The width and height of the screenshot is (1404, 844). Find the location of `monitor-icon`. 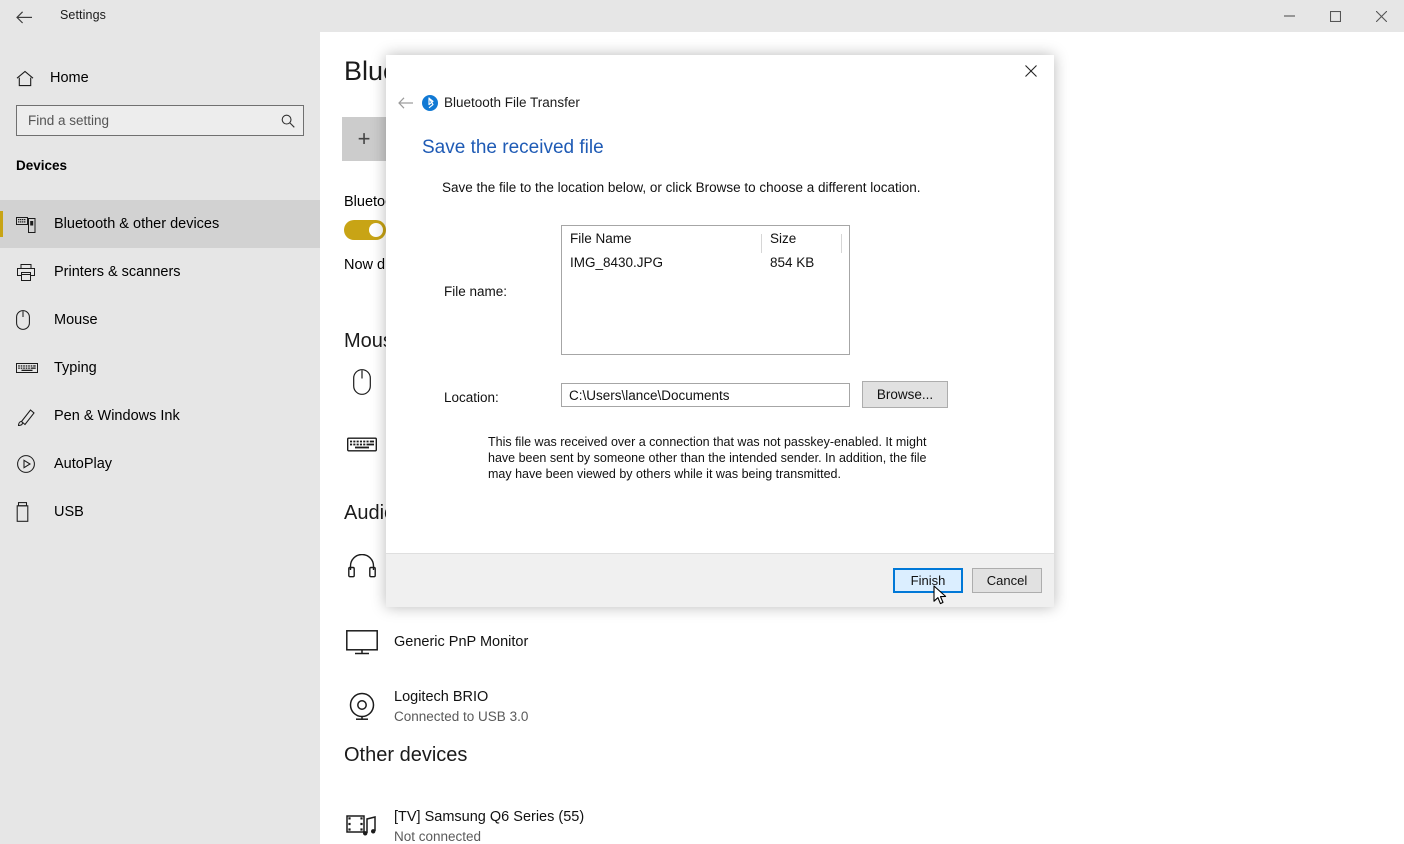

monitor-icon is located at coordinates (362, 642).